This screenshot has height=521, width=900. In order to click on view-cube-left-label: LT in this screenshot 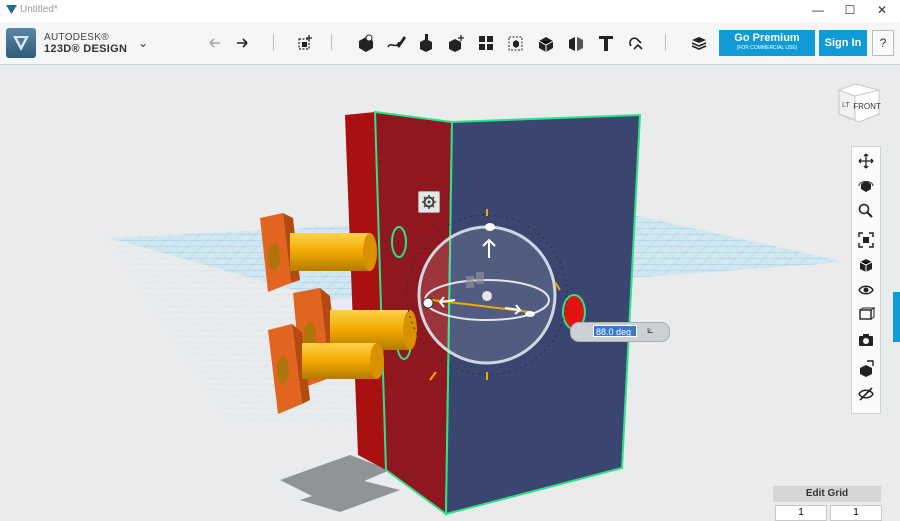, I will do `click(846, 105)`.